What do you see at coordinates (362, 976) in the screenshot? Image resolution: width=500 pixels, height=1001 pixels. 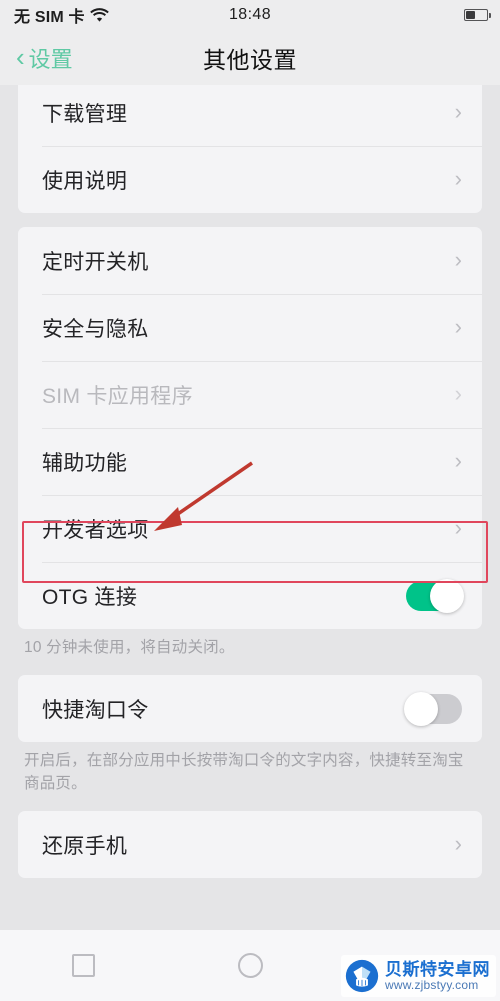 I see `gem-logo-icon` at bounding box center [362, 976].